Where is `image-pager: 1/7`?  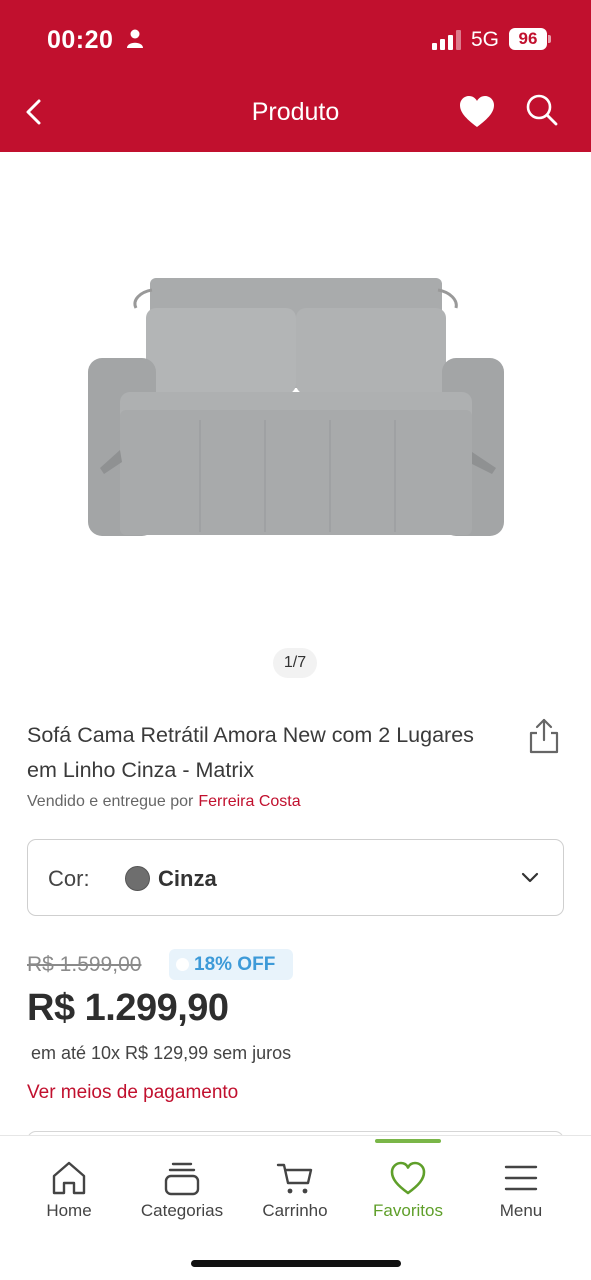 image-pager: 1/7 is located at coordinates (295, 663).